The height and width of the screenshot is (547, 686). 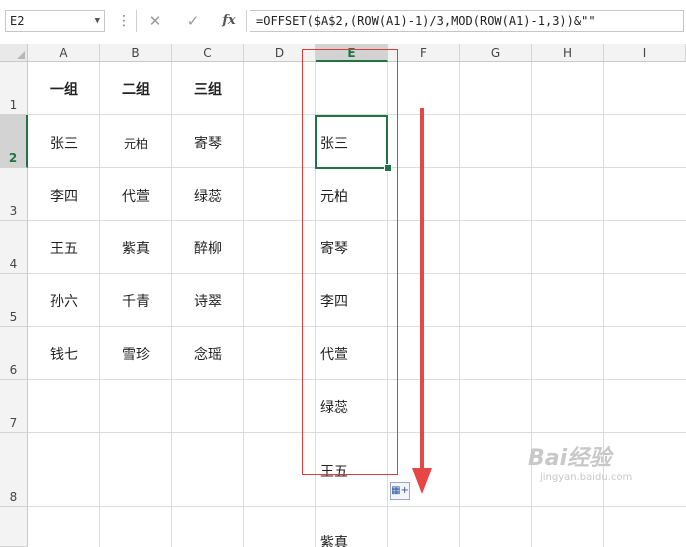 I want to click on row-header-3: 3, so click(x=14, y=194).